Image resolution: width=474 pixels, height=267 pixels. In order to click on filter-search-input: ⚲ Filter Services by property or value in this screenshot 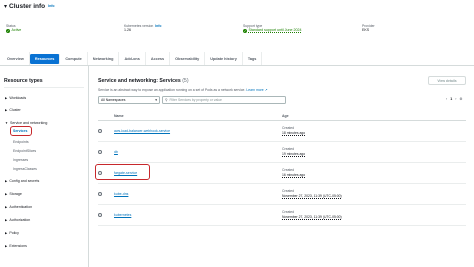, I will do `click(224, 100)`.